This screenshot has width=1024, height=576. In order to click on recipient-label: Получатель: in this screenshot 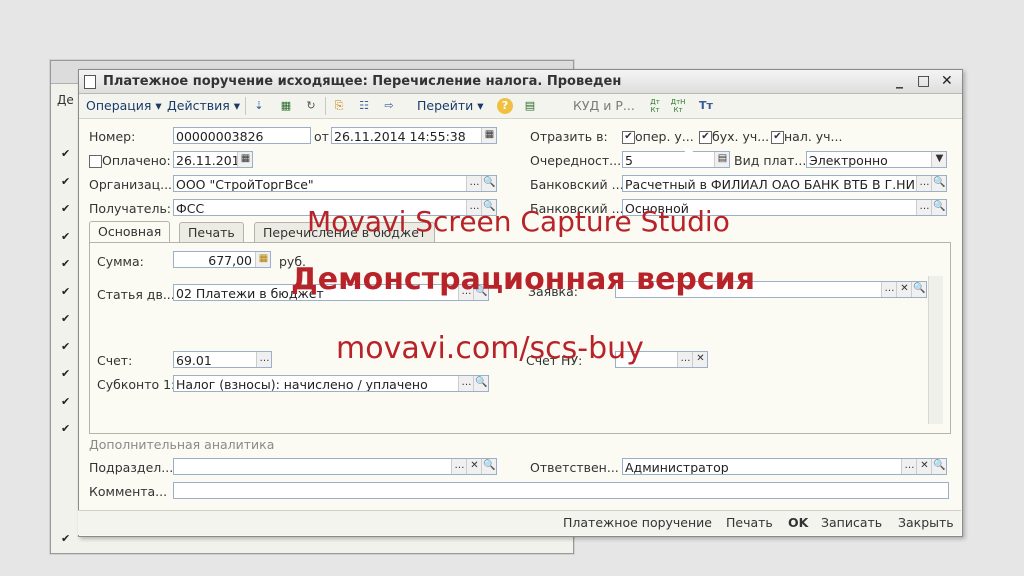, I will do `click(130, 208)`.